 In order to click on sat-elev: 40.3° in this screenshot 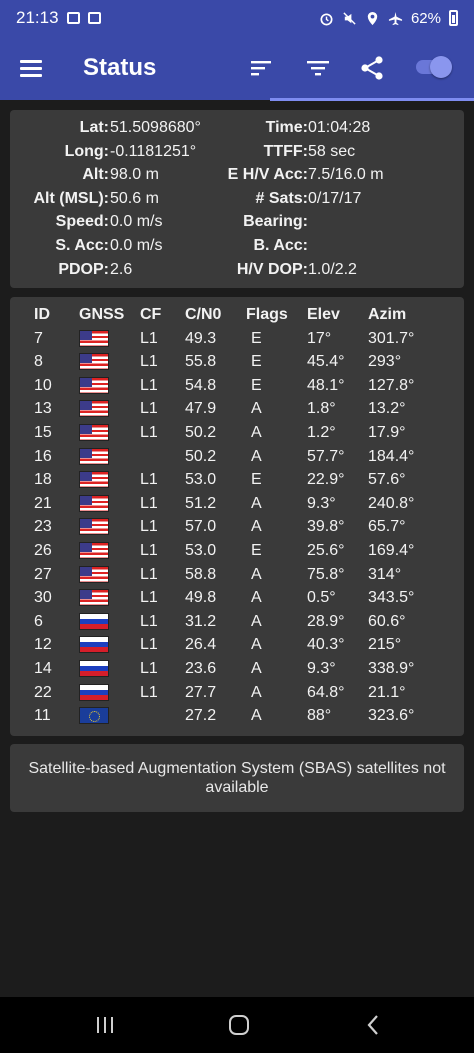, I will do `click(326, 645)`.